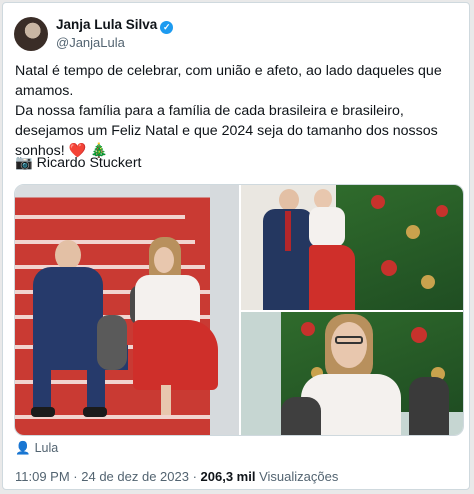 The height and width of the screenshot is (494, 474). What do you see at coordinates (42, 476) in the screenshot?
I see `tweet-time: 11:09 PM` at bounding box center [42, 476].